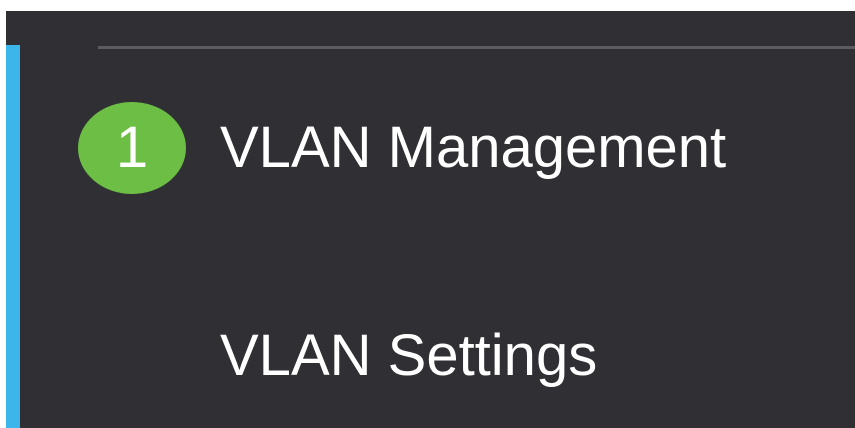 This screenshot has width=855, height=428. I want to click on sidebar-item-label: VLAN Management, so click(473, 147).